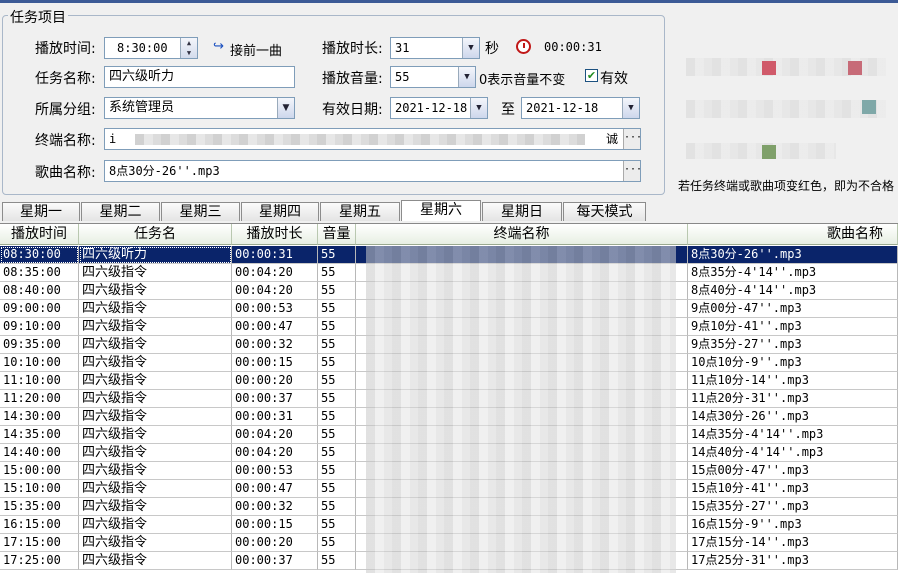 The height and width of the screenshot is (573, 898). What do you see at coordinates (580, 108) in the screenshot?
I see `date-to-picker: 2021-12-18 ▼` at bounding box center [580, 108].